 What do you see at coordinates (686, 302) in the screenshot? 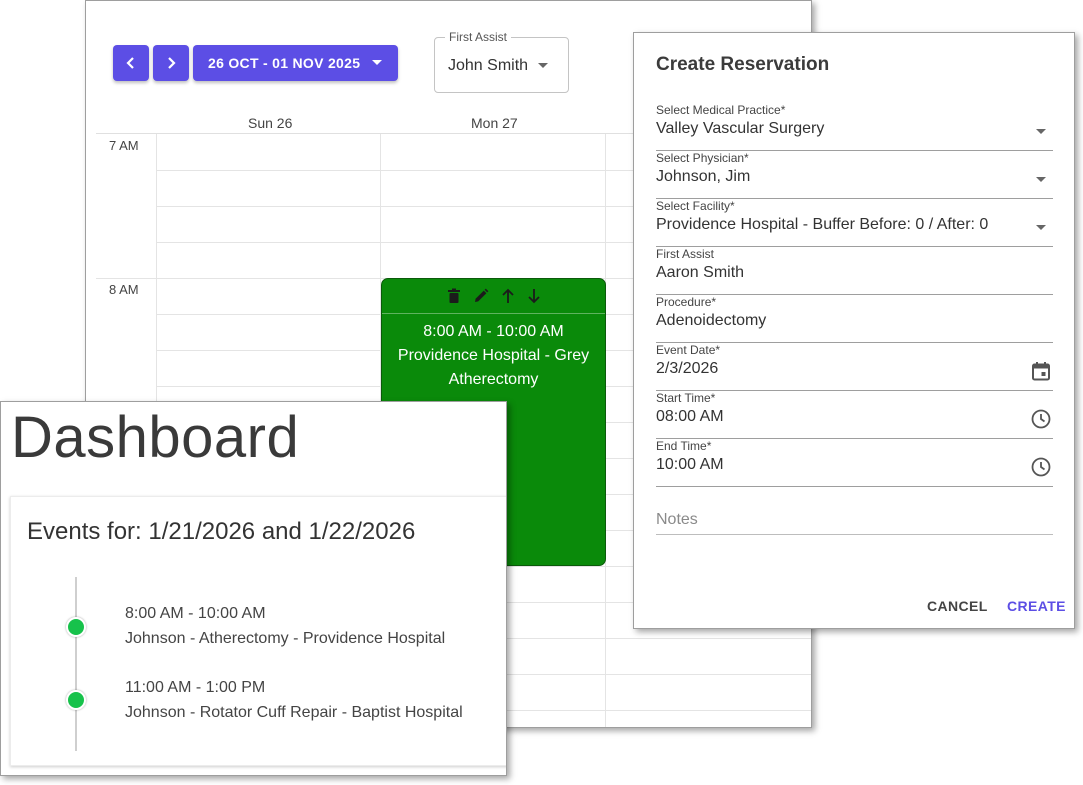
I see `procedure-label: Procedure*` at bounding box center [686, 302].